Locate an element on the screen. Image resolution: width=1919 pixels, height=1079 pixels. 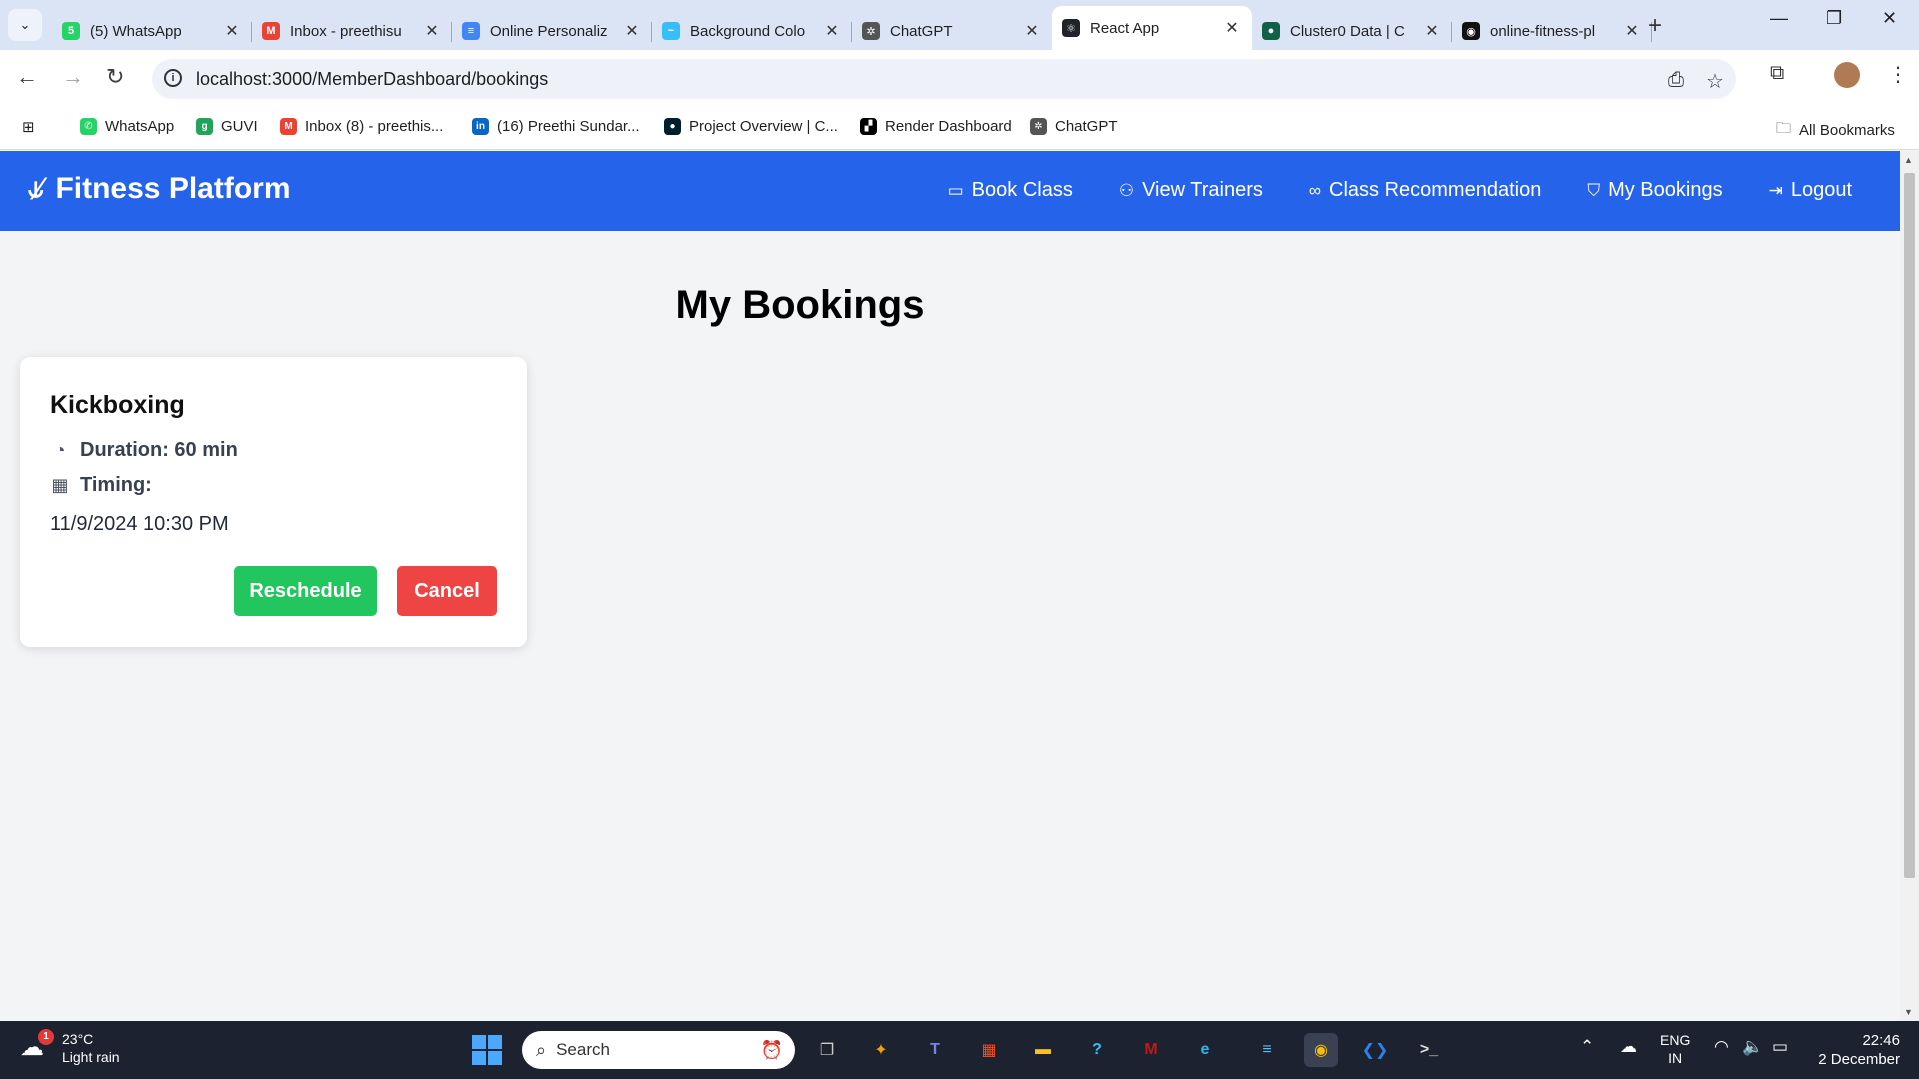
bookmark-label: Render Dashboard is located at coordinates (948, 126).